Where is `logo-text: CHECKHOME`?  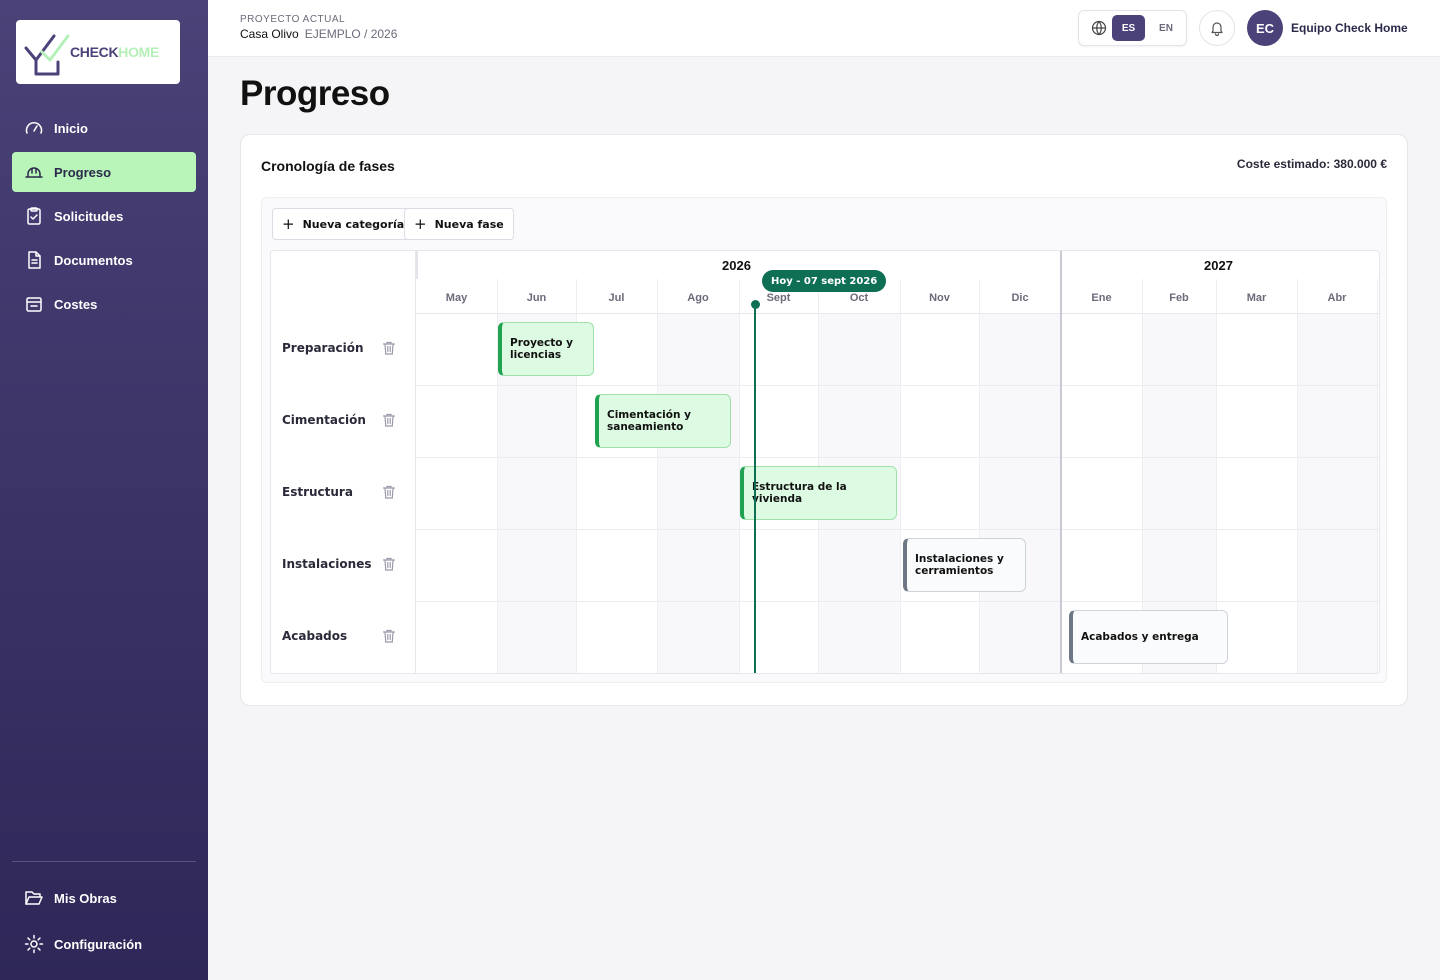
logo-text: CHECKHOME is located at coordinates (115, 52).